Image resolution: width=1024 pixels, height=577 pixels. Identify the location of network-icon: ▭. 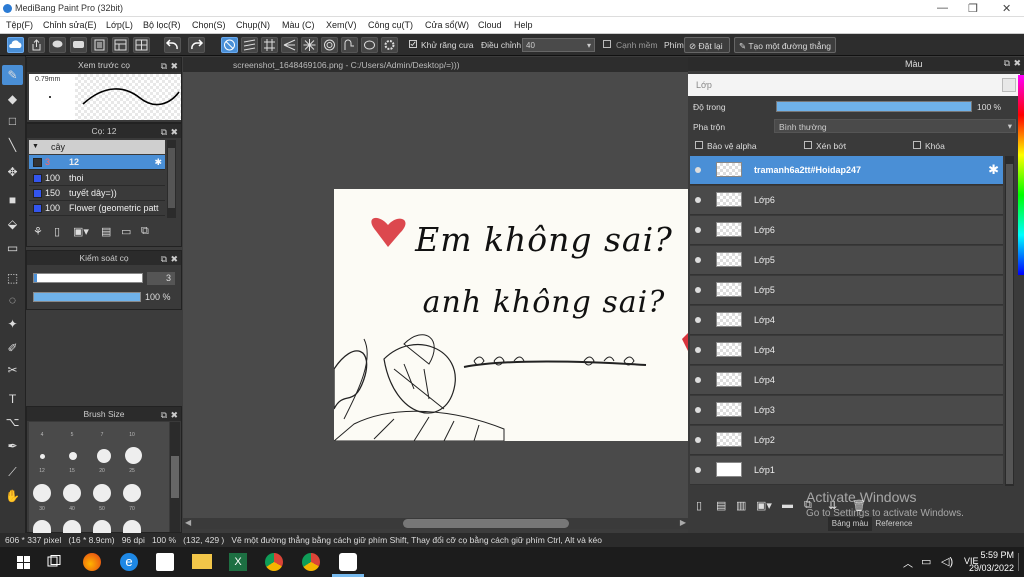
(926, 561).